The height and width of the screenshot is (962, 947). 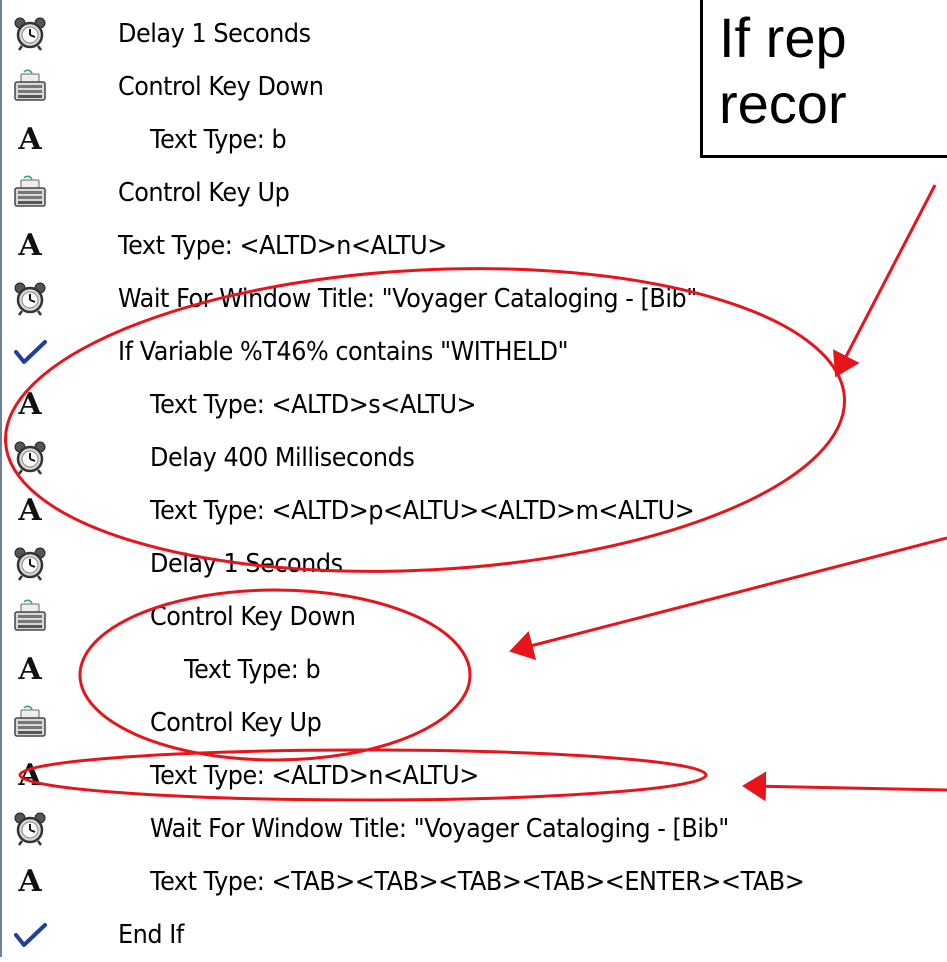 I want to click on script-row: A Text Type: <ALTD>s<ALTU>, so click(x=473, y=405).